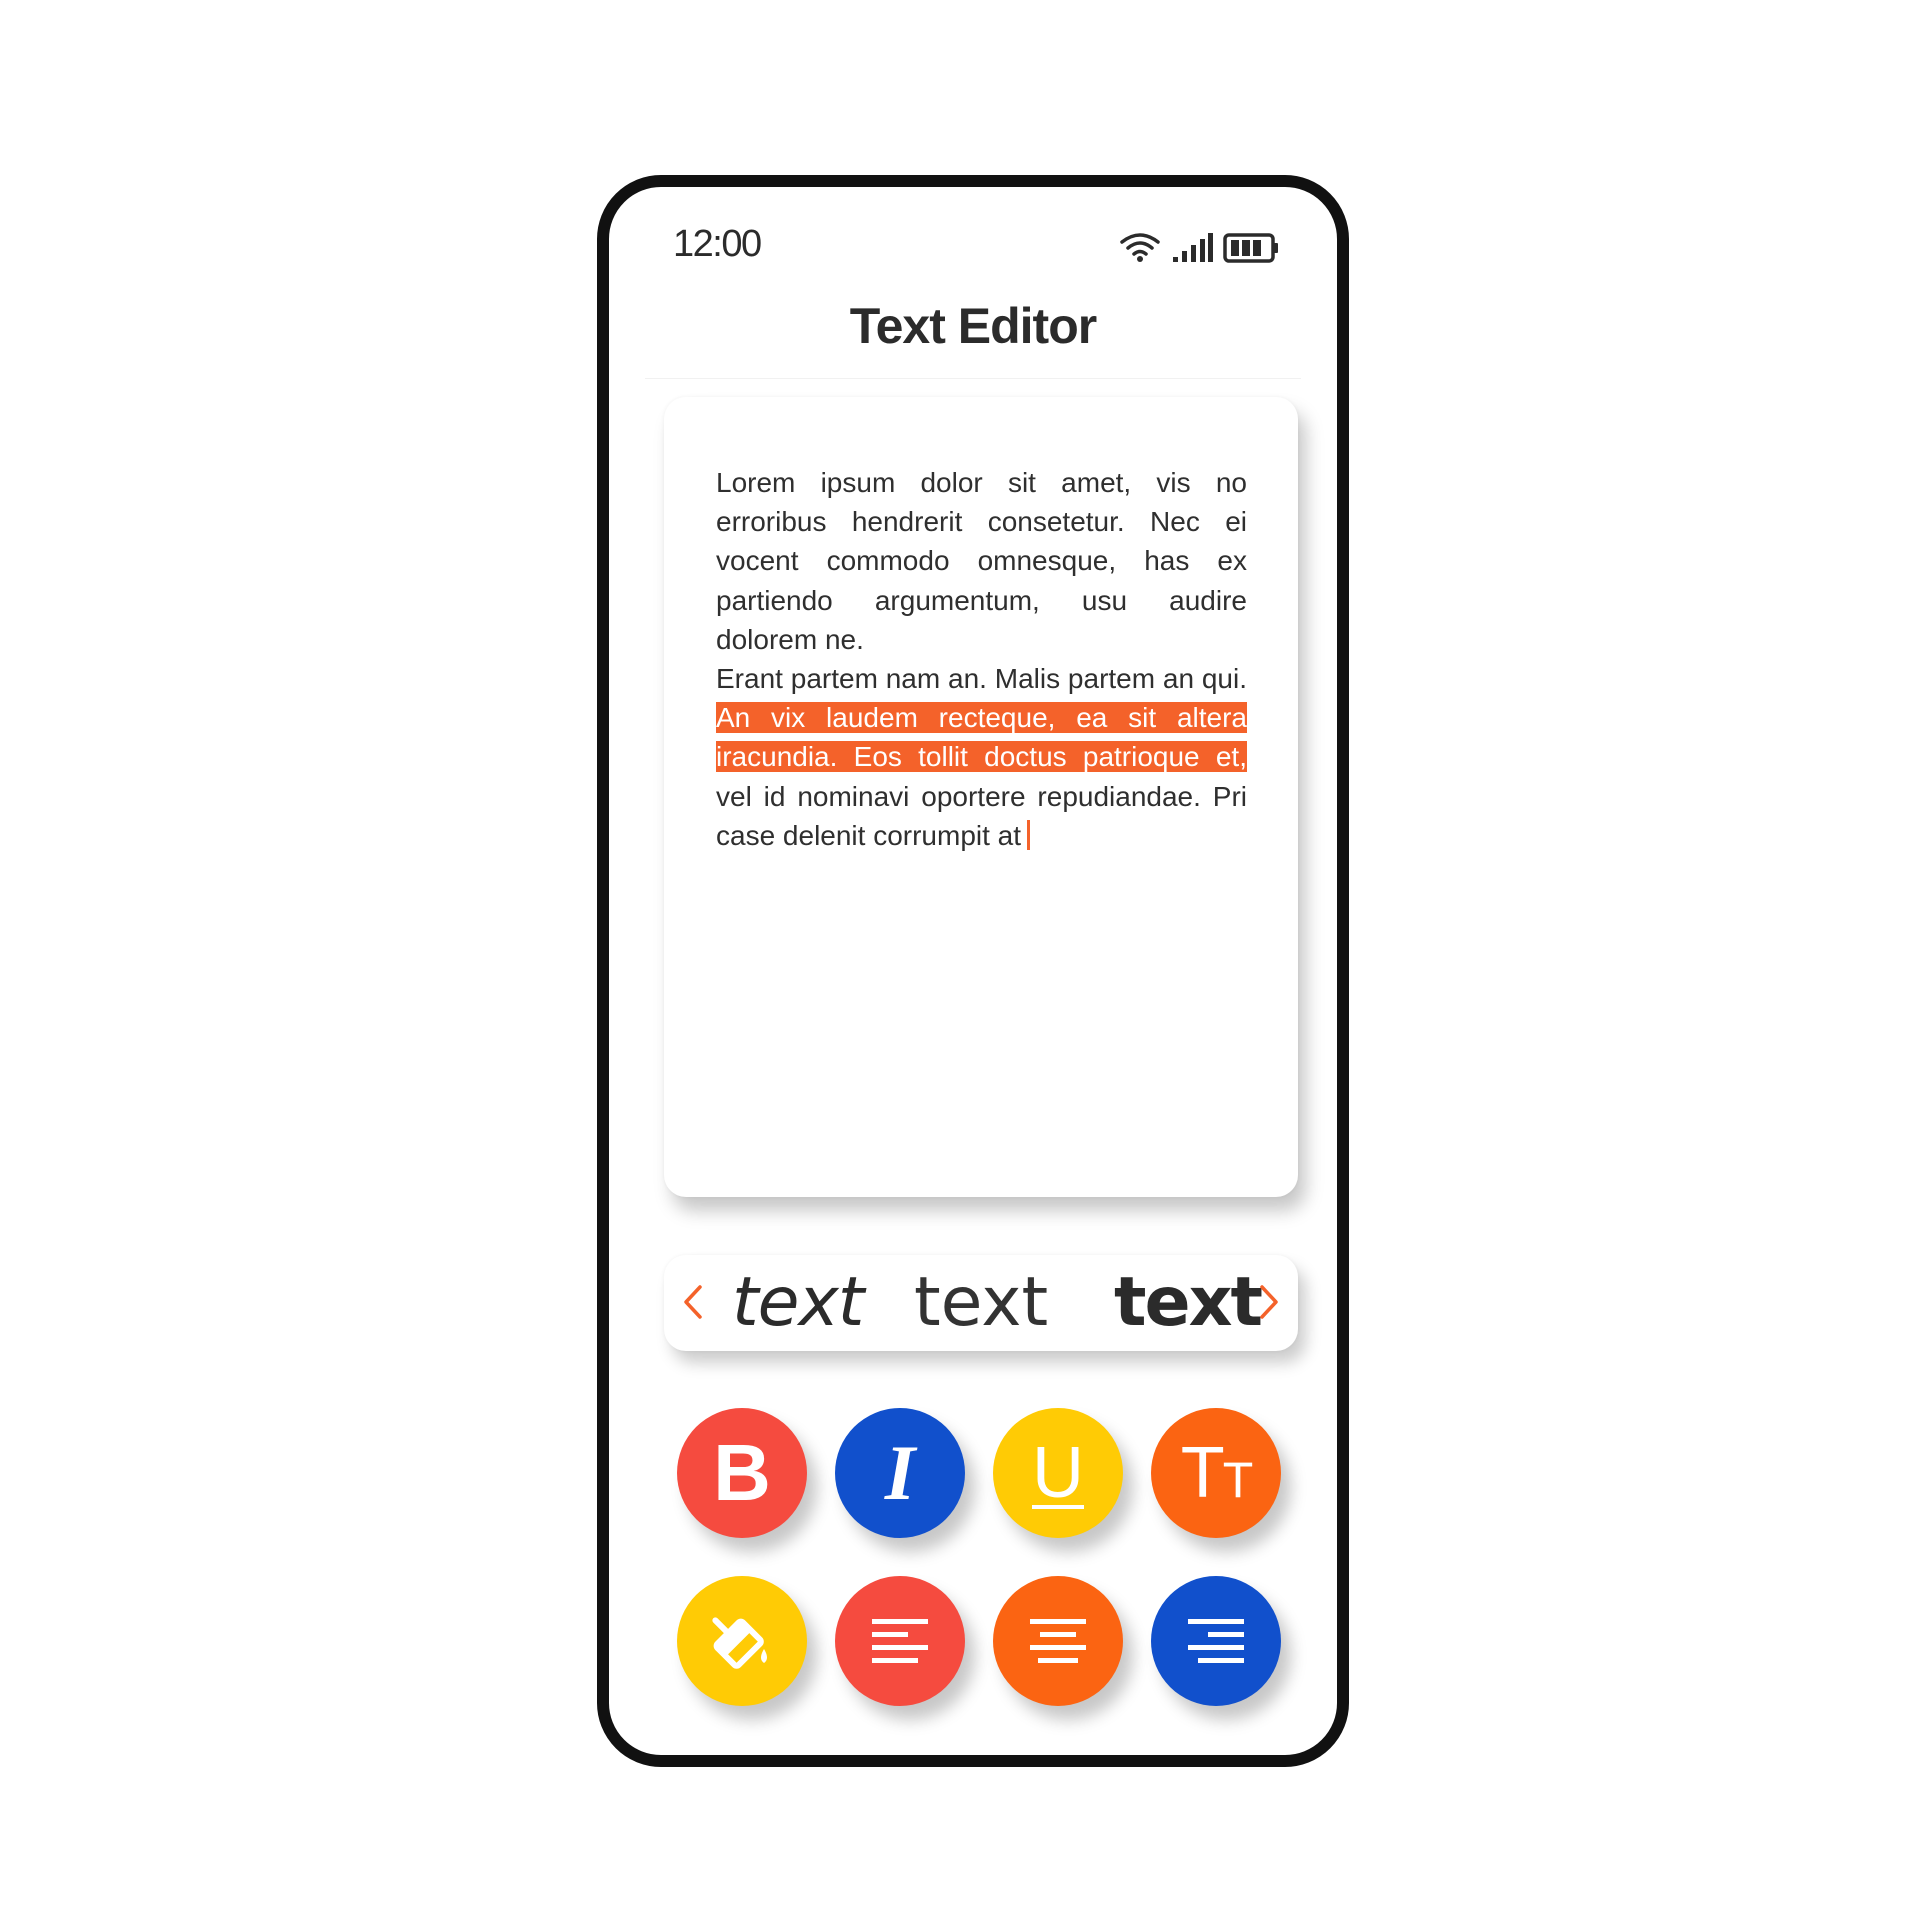 The width and height of the screenshot is (1920, 1920). Describe the element at coordinates (1188, 1303) in the screenshot. I see `font-option-bold: text` at that location.